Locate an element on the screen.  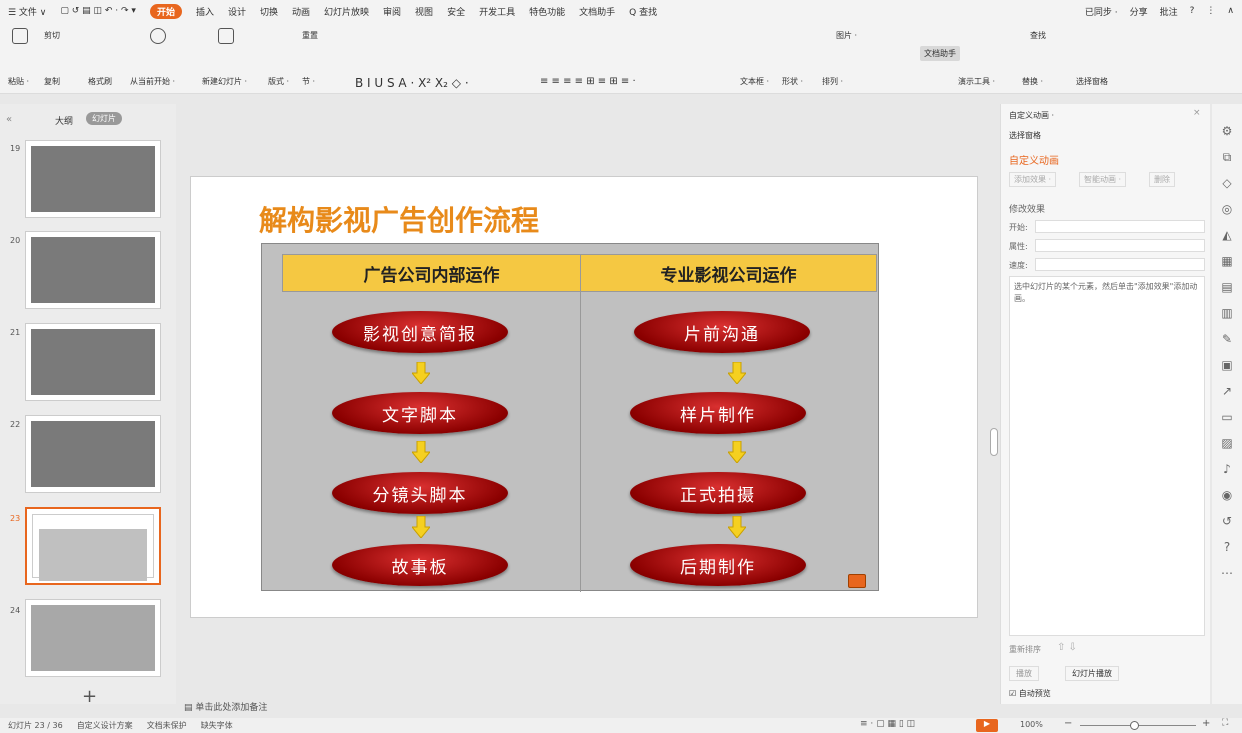
step-oval: 影视创意简报 is located at coordinates (420, 332).